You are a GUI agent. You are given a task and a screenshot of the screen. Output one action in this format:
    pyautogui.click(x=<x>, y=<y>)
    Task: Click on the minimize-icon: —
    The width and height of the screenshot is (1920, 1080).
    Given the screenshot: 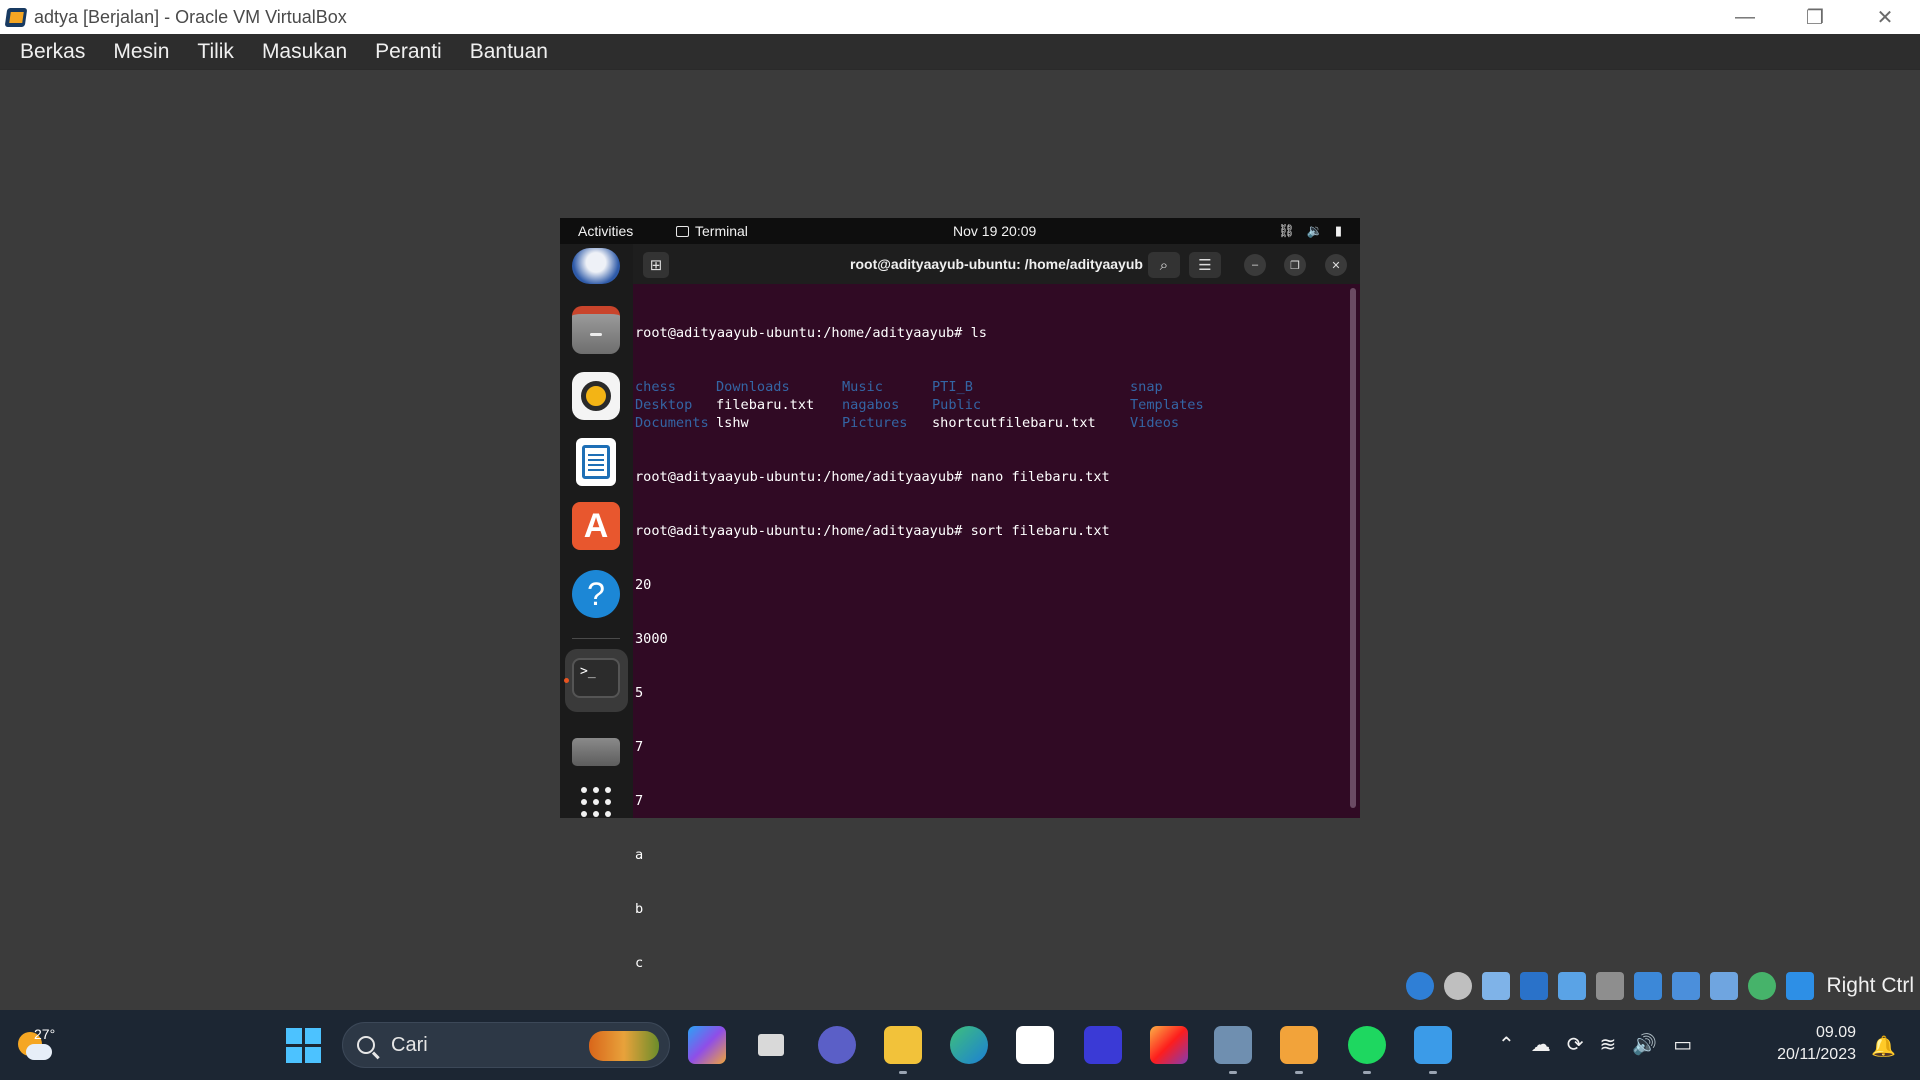 What is the action you would take?
    pyautogui.click(x=1745, y=16)
    